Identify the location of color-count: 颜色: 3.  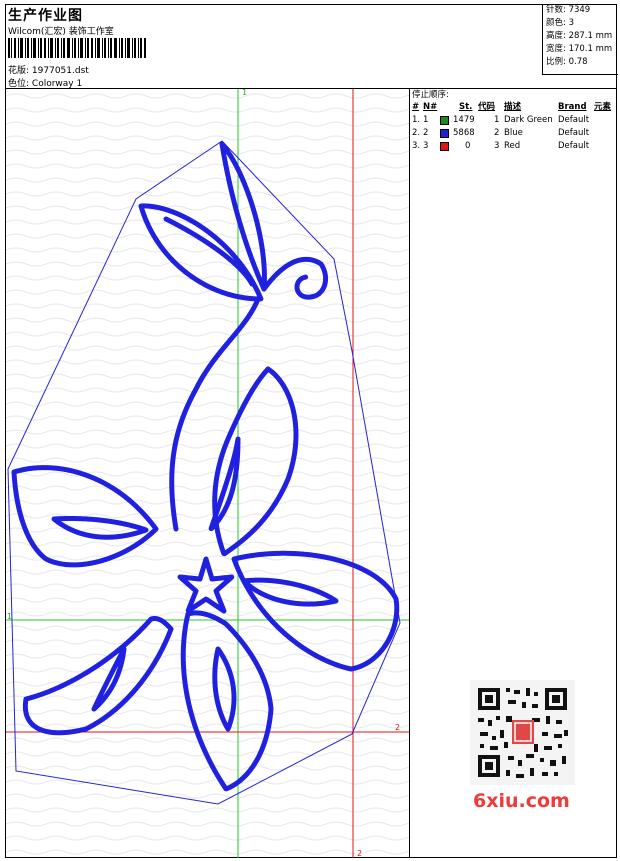
(560, 23).